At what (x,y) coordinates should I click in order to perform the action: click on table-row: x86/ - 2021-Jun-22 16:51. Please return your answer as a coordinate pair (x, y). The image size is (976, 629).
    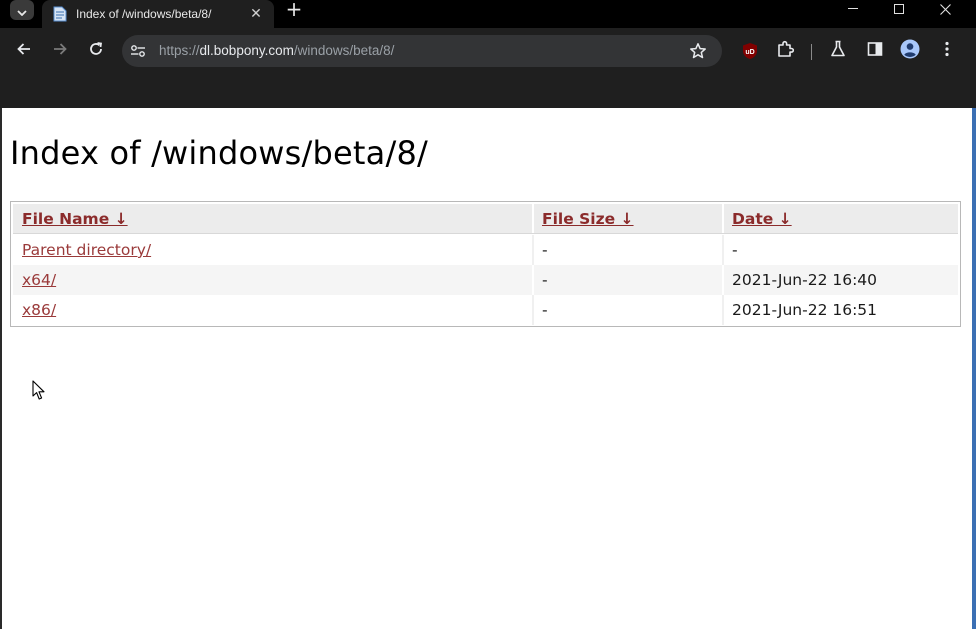
    Looking at the image, I should click on (485, 310).